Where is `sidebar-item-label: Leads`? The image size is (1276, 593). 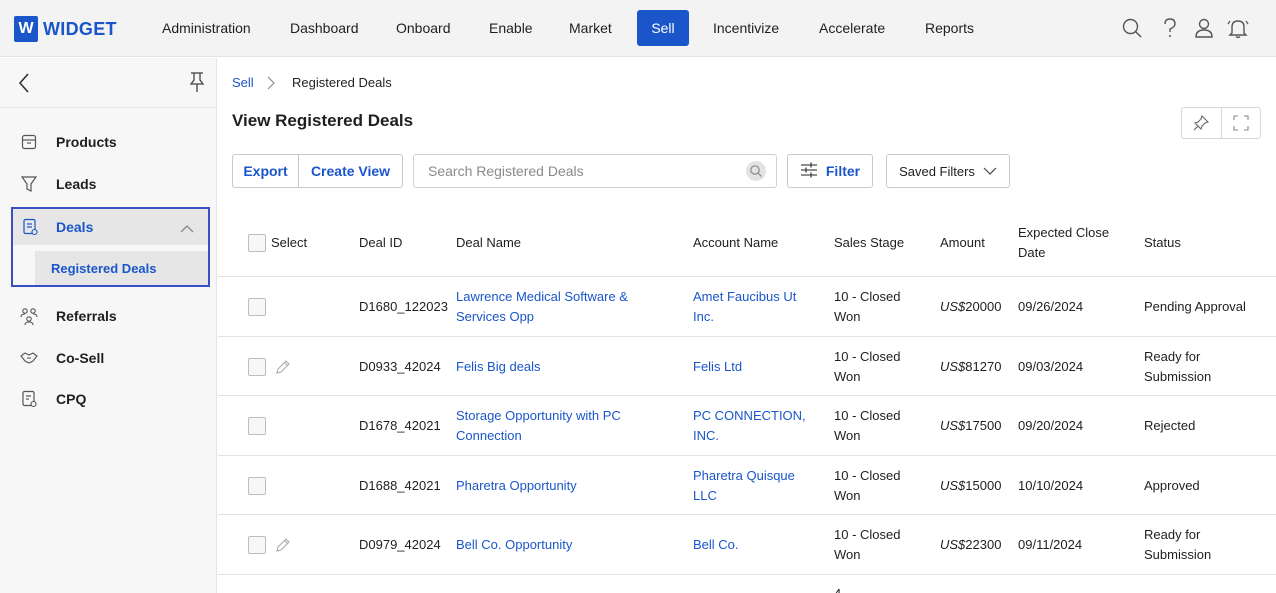
sidebar-item-label: Leads is located at coordinates (76, 184).